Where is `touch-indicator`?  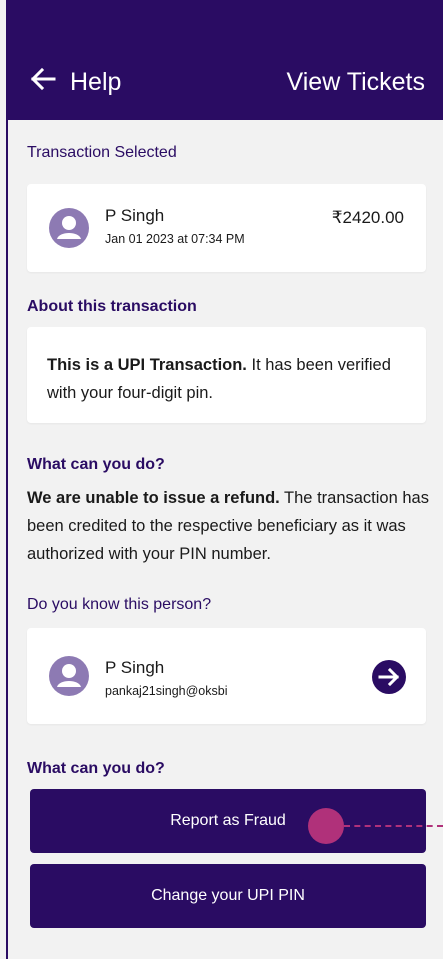
touch-indicator is located at coordinates (326, 826).